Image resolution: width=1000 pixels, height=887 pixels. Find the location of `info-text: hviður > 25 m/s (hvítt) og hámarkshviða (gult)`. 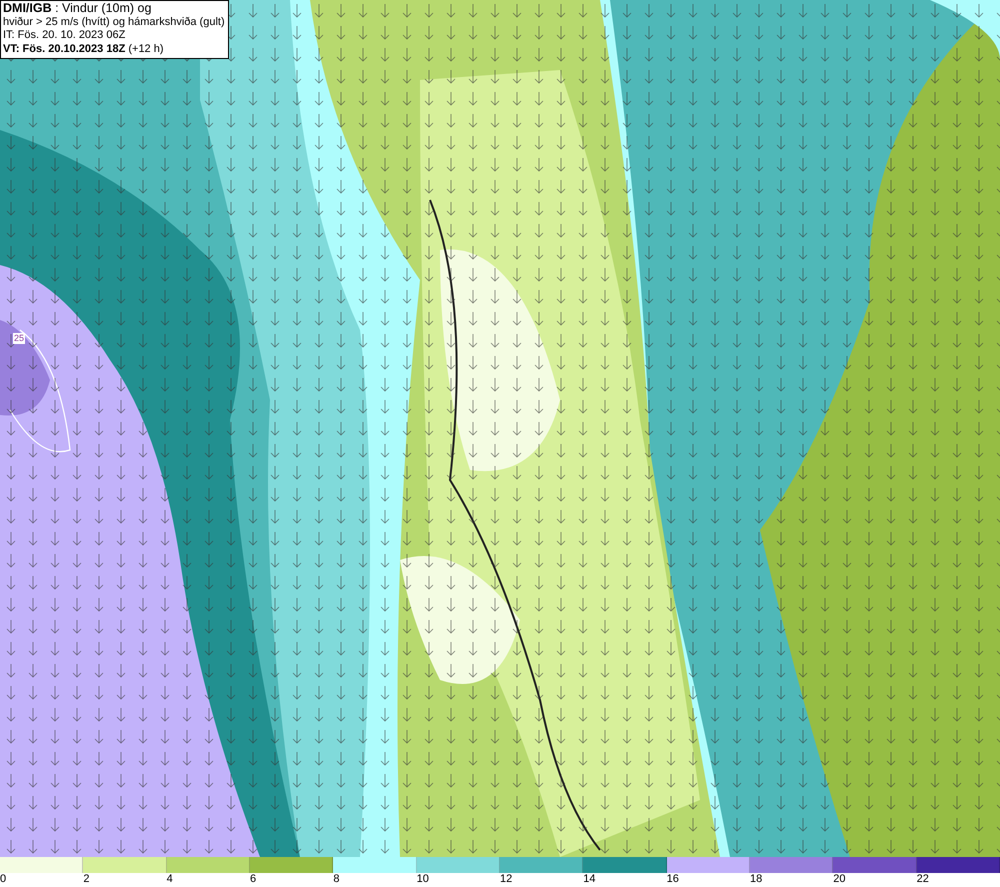

info-text: hviður > 25 m/s (hvítt) og hámarkshviða (gult) is located at coordinates (114, 22).